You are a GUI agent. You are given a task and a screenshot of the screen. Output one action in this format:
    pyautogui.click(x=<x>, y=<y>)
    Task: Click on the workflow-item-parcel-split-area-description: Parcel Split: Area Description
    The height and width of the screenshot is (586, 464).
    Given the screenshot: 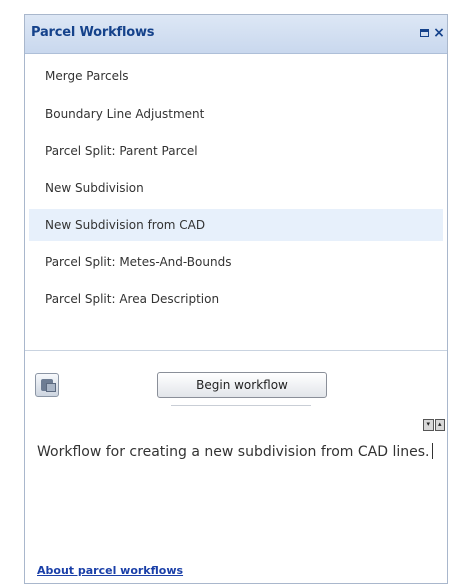 What is the action you would take?
    pyautogui.click(x=236, y=299)
    